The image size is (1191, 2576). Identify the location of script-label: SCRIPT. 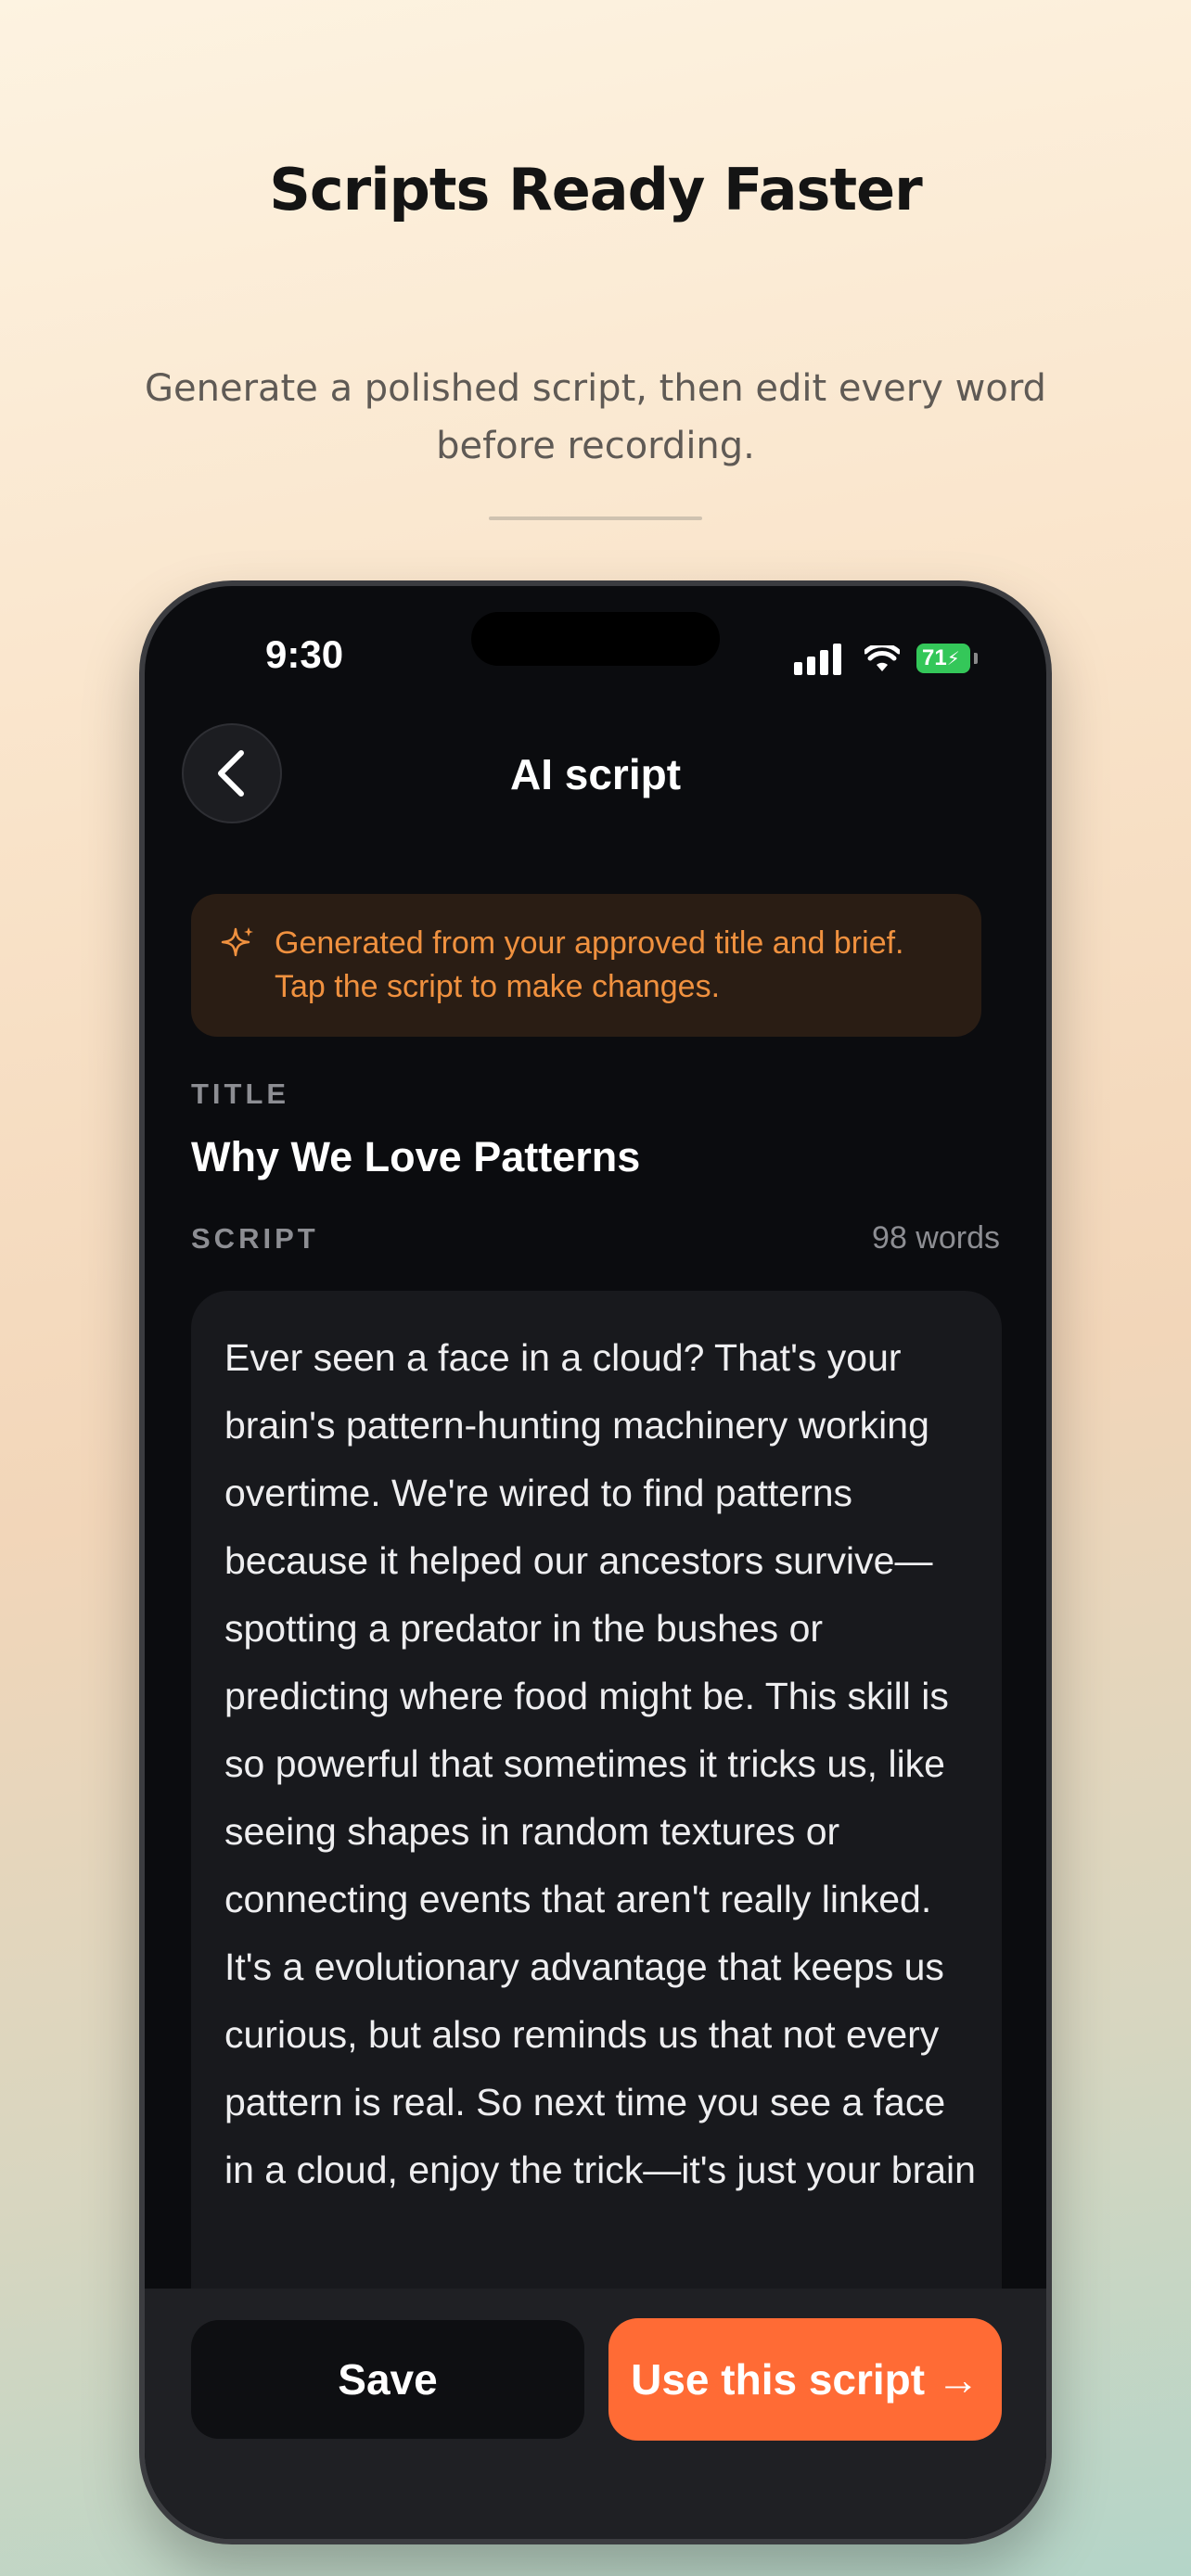
(255, 1238).